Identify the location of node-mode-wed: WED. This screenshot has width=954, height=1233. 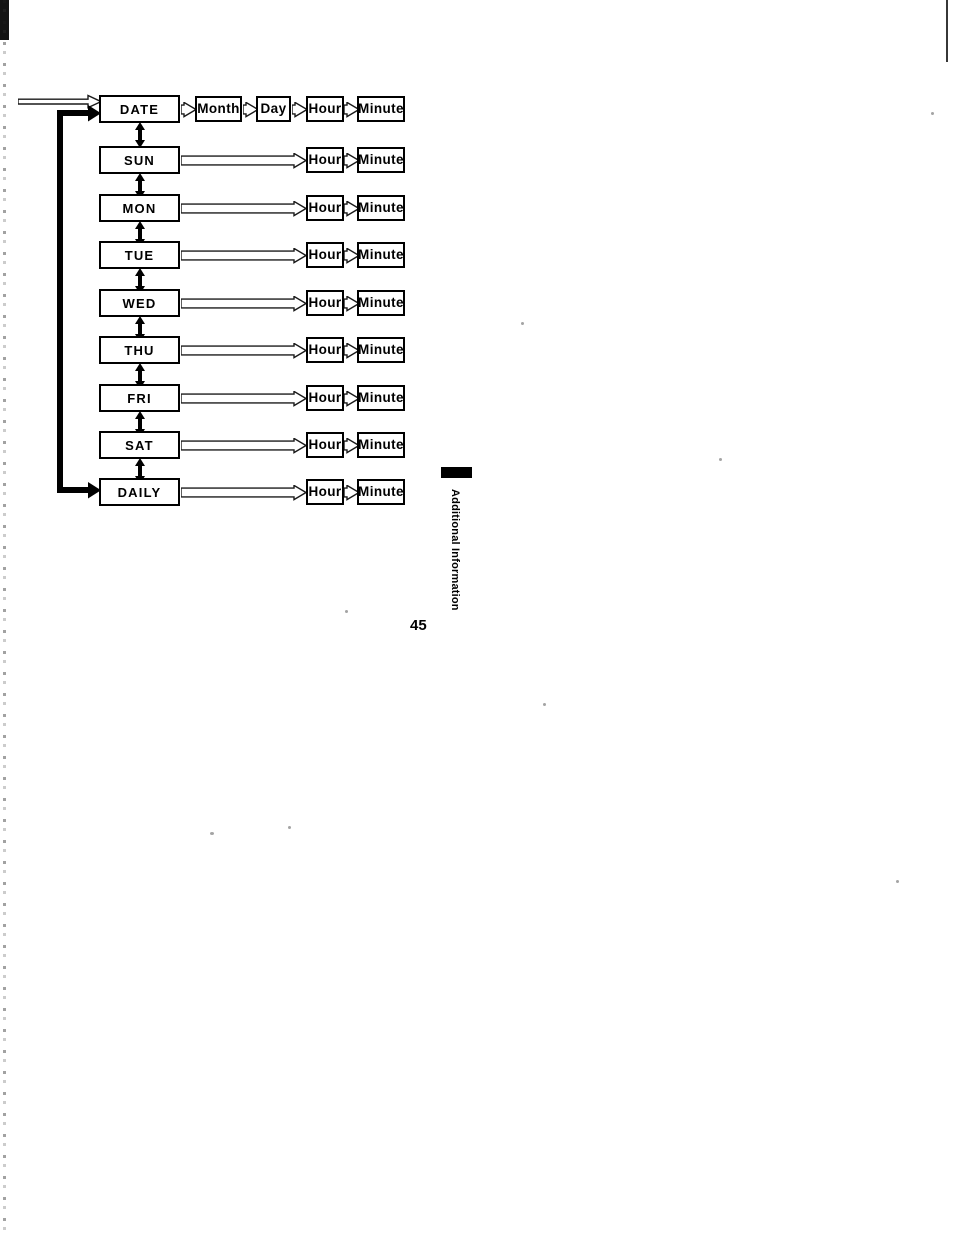
(139, 303).